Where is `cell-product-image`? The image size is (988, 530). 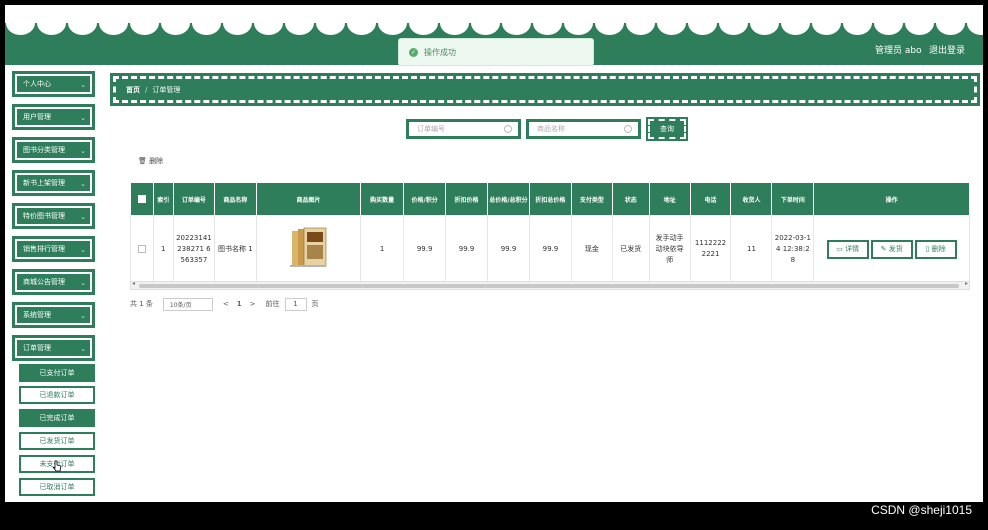 cell-product-image is located at coordinates (308, 249).